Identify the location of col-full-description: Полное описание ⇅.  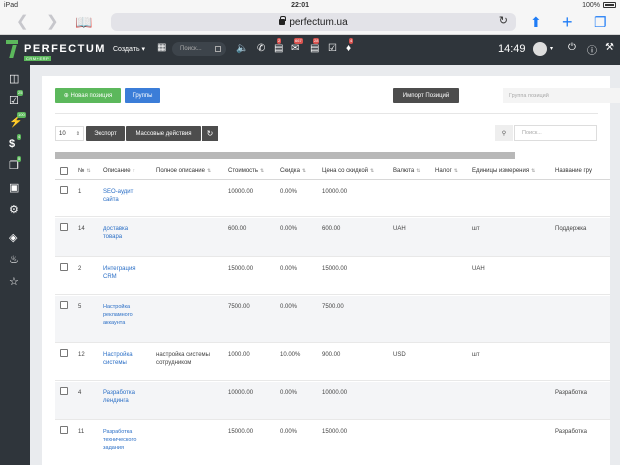
(183, 171).